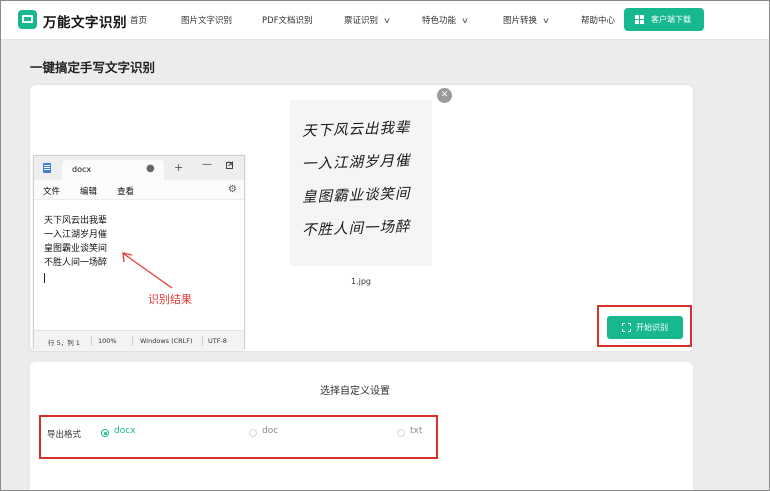  What do you see at coordinates (401, 433) in the screenshot?
I see `radio-txt` at bounding box center [401, 433].